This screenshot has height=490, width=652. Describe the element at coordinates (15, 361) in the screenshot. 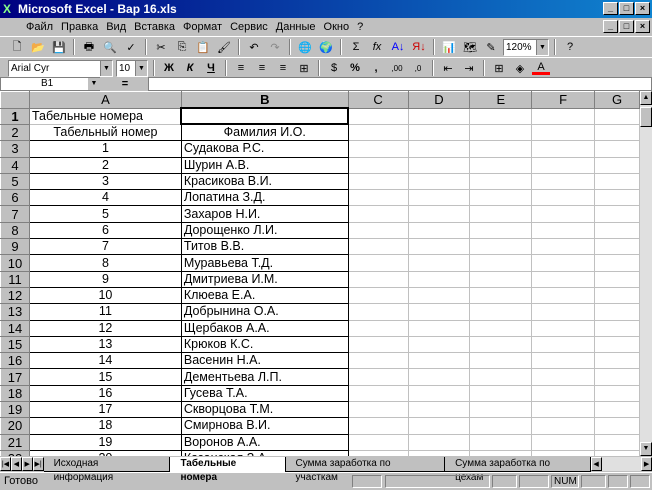

I see `row-header: 16` at that location.